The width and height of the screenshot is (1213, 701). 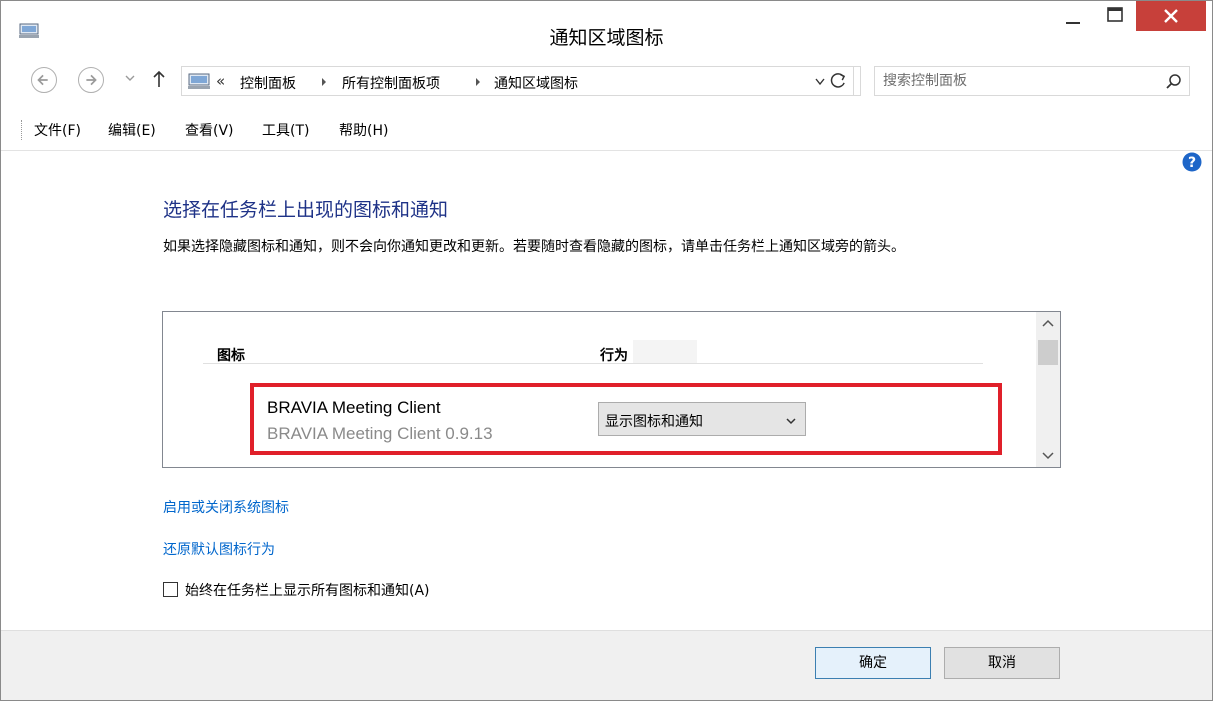 What do you see at coordinates (159, 79) in the screenshot?
I see `up-arrow-icon` at bounding box center [159, 79].